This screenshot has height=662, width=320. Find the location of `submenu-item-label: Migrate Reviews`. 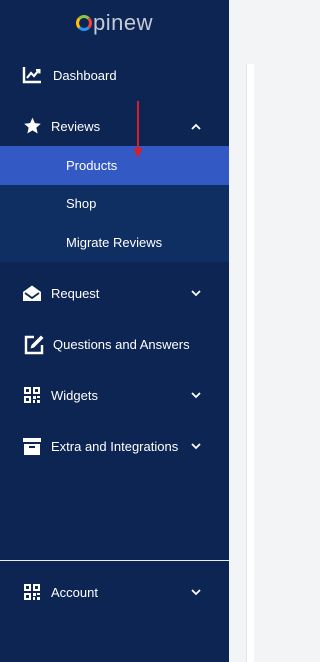

submenu-item-label: Migrate Reviews is located at coordinates (114, 242).